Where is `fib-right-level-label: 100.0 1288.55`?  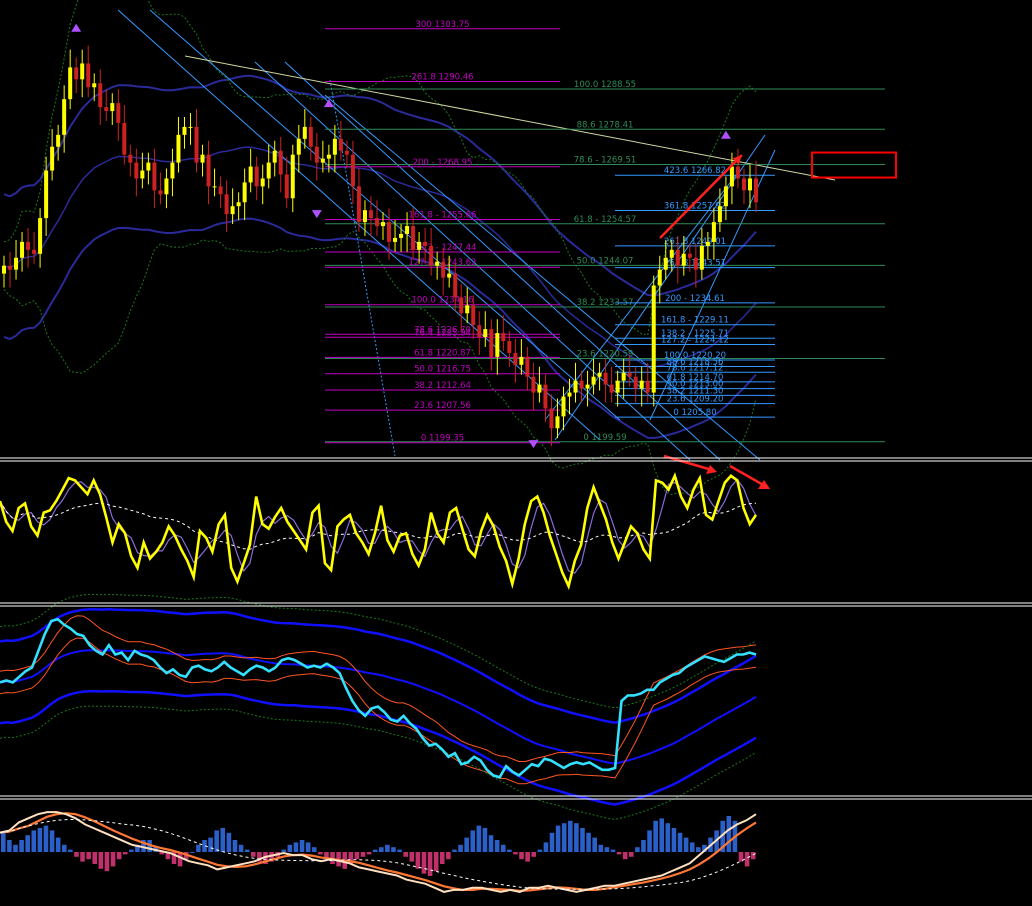 fib-right-level-label: 100.0 1288.55 is located at coordinates (605, 85).